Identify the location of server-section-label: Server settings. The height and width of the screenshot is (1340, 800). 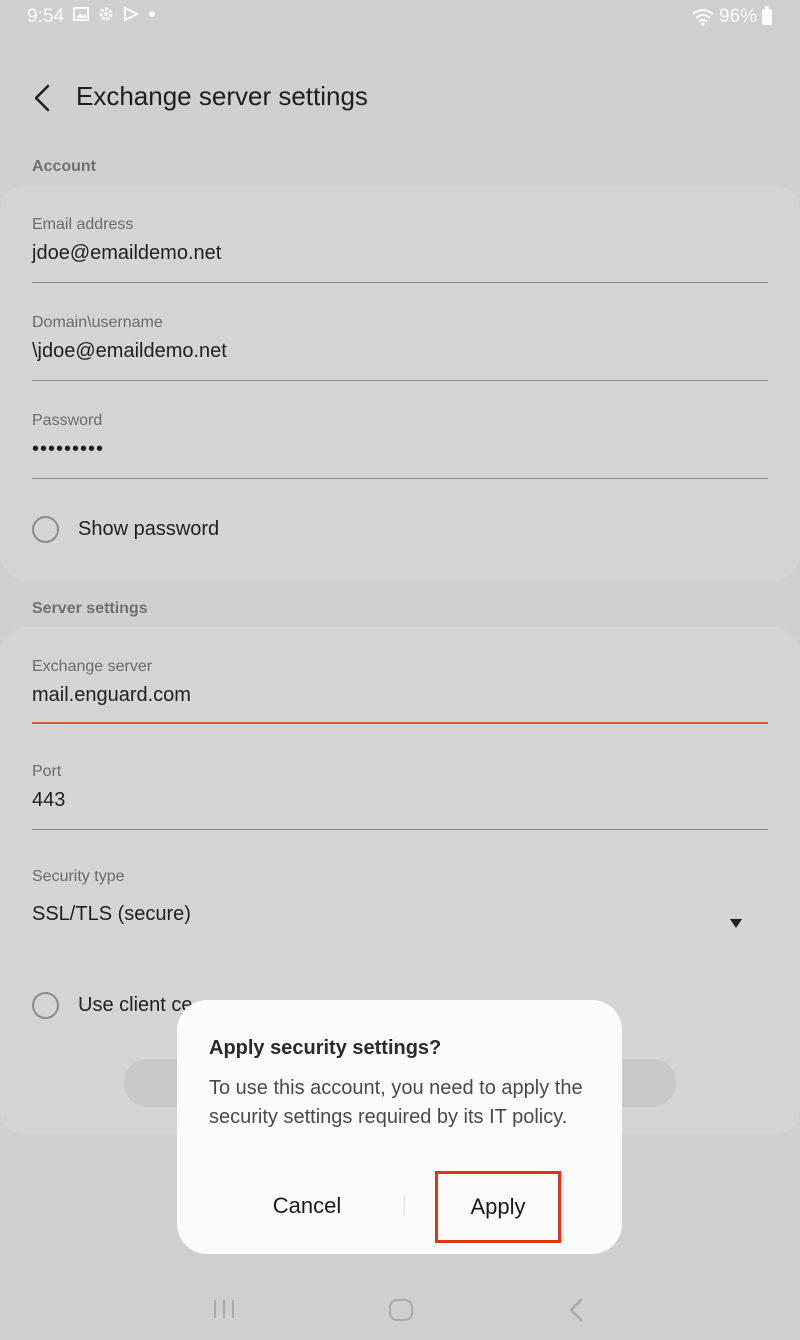
(90, 608).